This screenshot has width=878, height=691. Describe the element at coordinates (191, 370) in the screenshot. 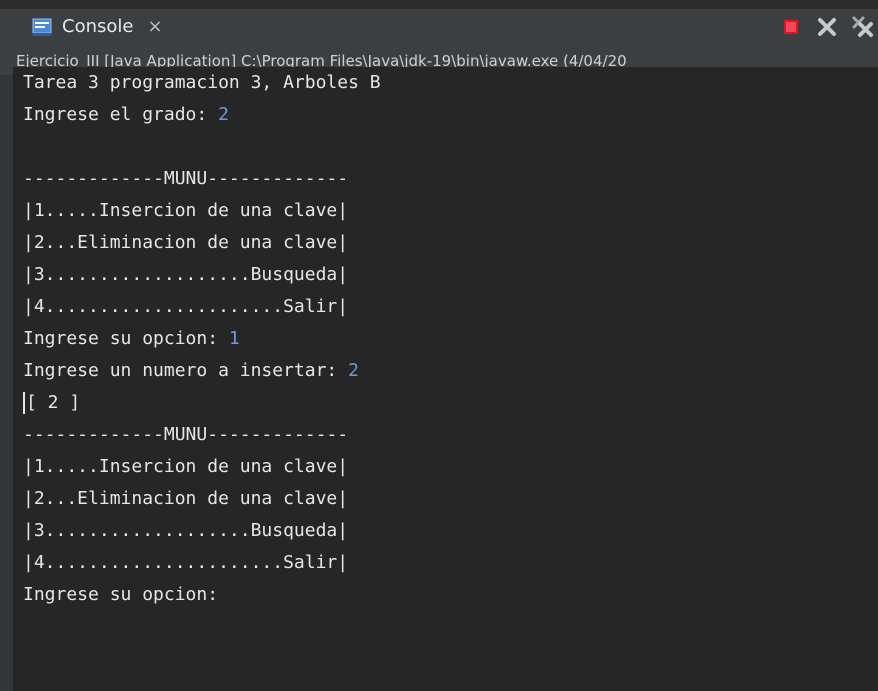

I see `console-line: Ingrese un numero a insertar: 2` at that location.